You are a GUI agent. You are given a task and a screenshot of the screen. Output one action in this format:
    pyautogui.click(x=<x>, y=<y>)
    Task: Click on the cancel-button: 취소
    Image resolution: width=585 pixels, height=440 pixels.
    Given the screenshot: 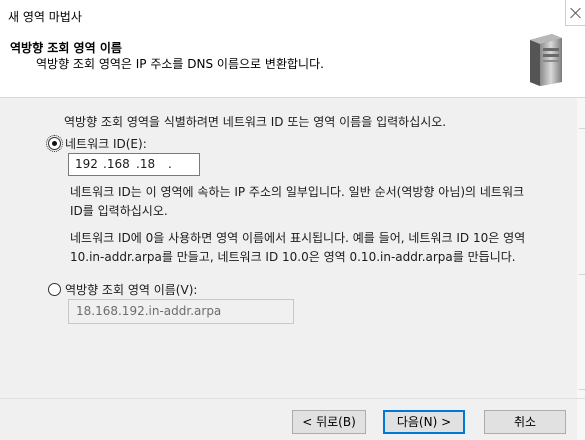 What is the action you would take?
    pyautogui.click(x=525, y=422)
    